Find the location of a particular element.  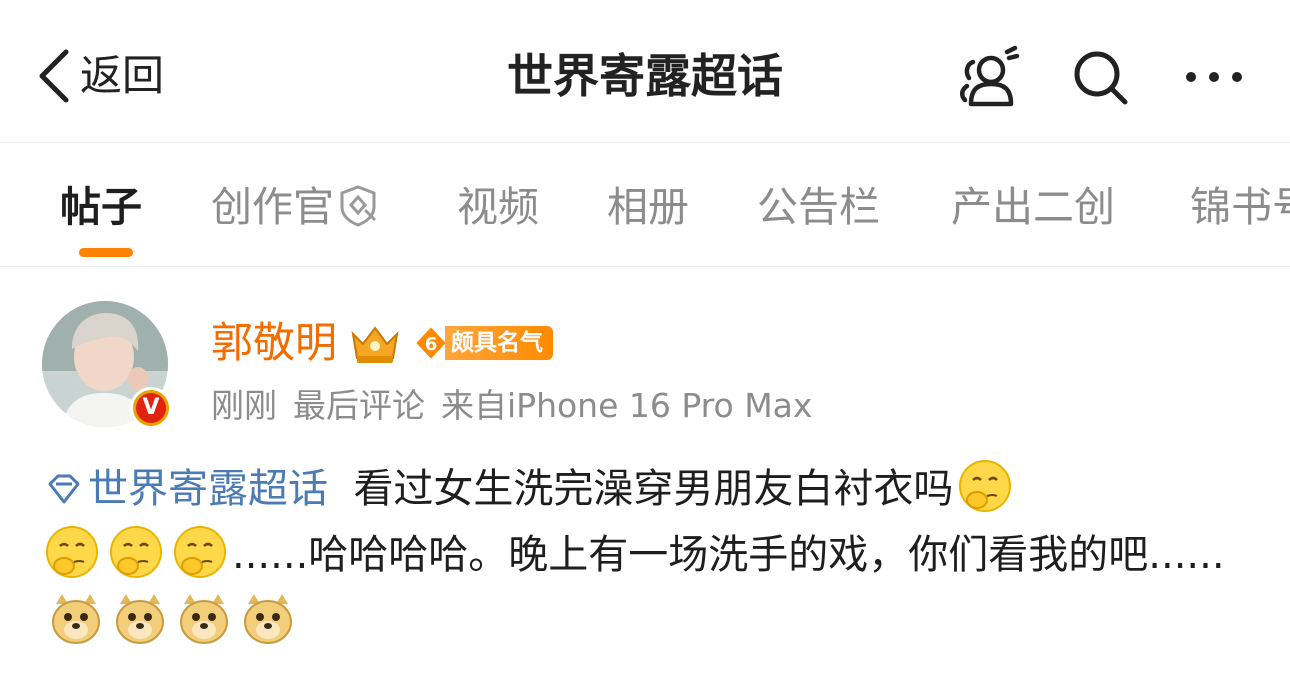

tab-creator-label: 创作官 is located at coordinates (272, 207).